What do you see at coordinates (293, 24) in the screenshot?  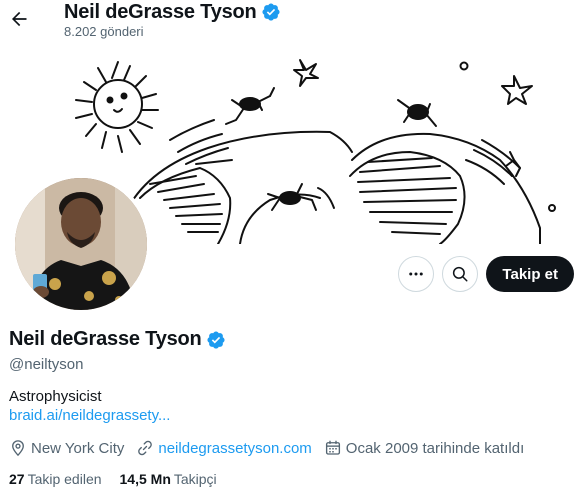 I see `top-bar: Neil deGrasse Tyson 8.202 gönderi` at bounding box center [293, 24].